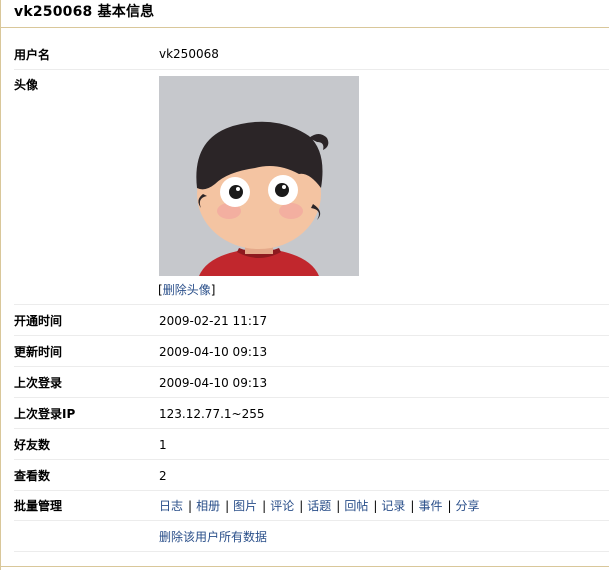  Describe the element at coordinates (163, 476) in the screenshot. I see `value-view-count: 2` at that location.